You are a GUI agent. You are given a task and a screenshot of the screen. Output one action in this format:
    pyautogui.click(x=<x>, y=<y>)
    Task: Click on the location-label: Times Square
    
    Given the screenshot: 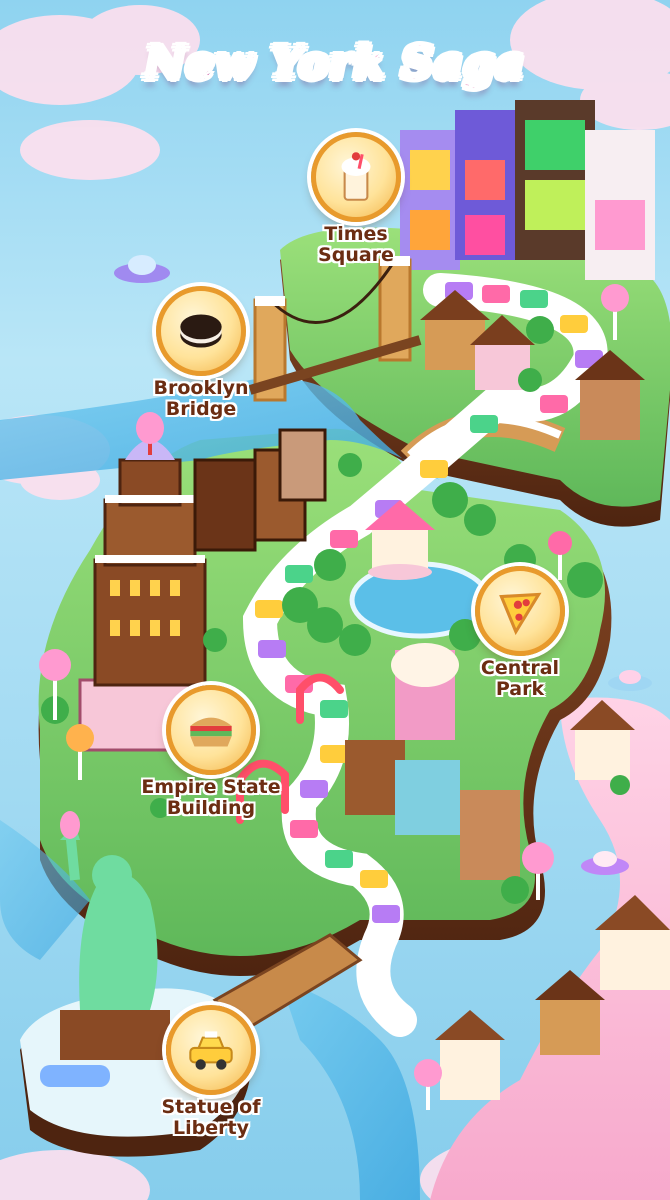 What is the action you would take?
    pyautogui.click(x=356, y=244)
    